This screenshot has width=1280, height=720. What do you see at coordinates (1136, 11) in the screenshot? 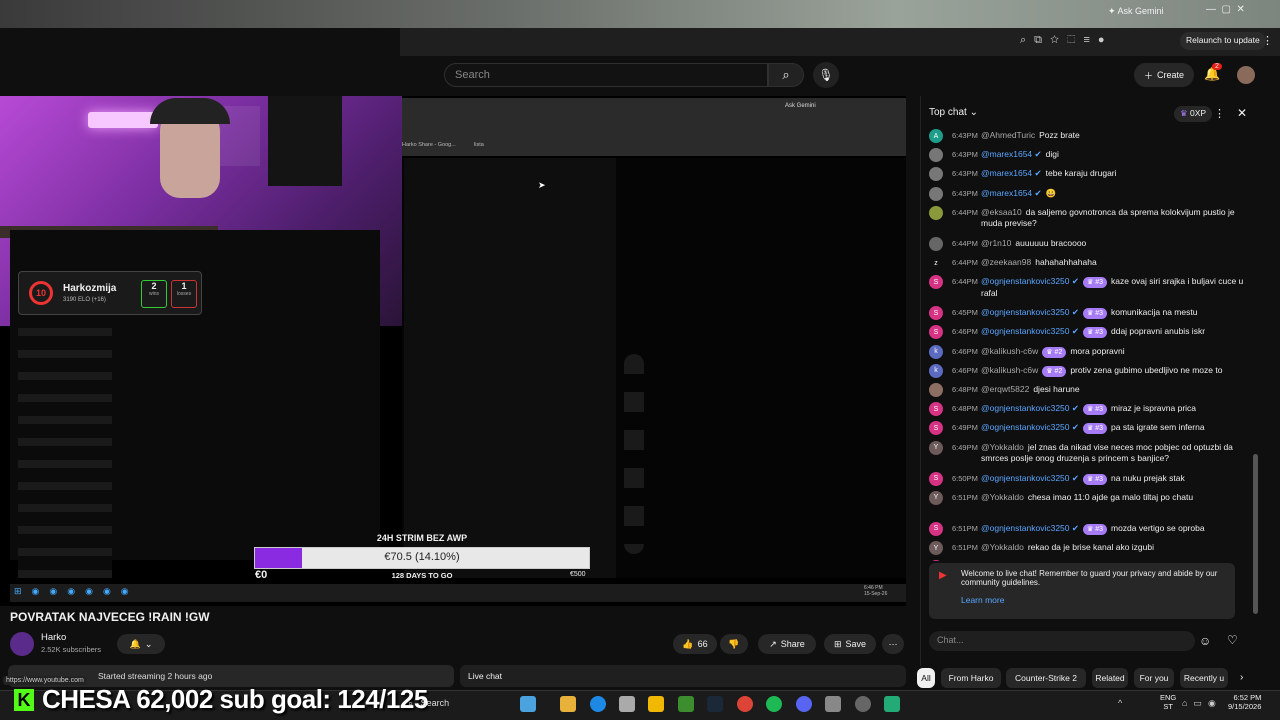
I see `ask-gemini-button: ✦ Ask Gemini` at bounding box center [1136, 11].